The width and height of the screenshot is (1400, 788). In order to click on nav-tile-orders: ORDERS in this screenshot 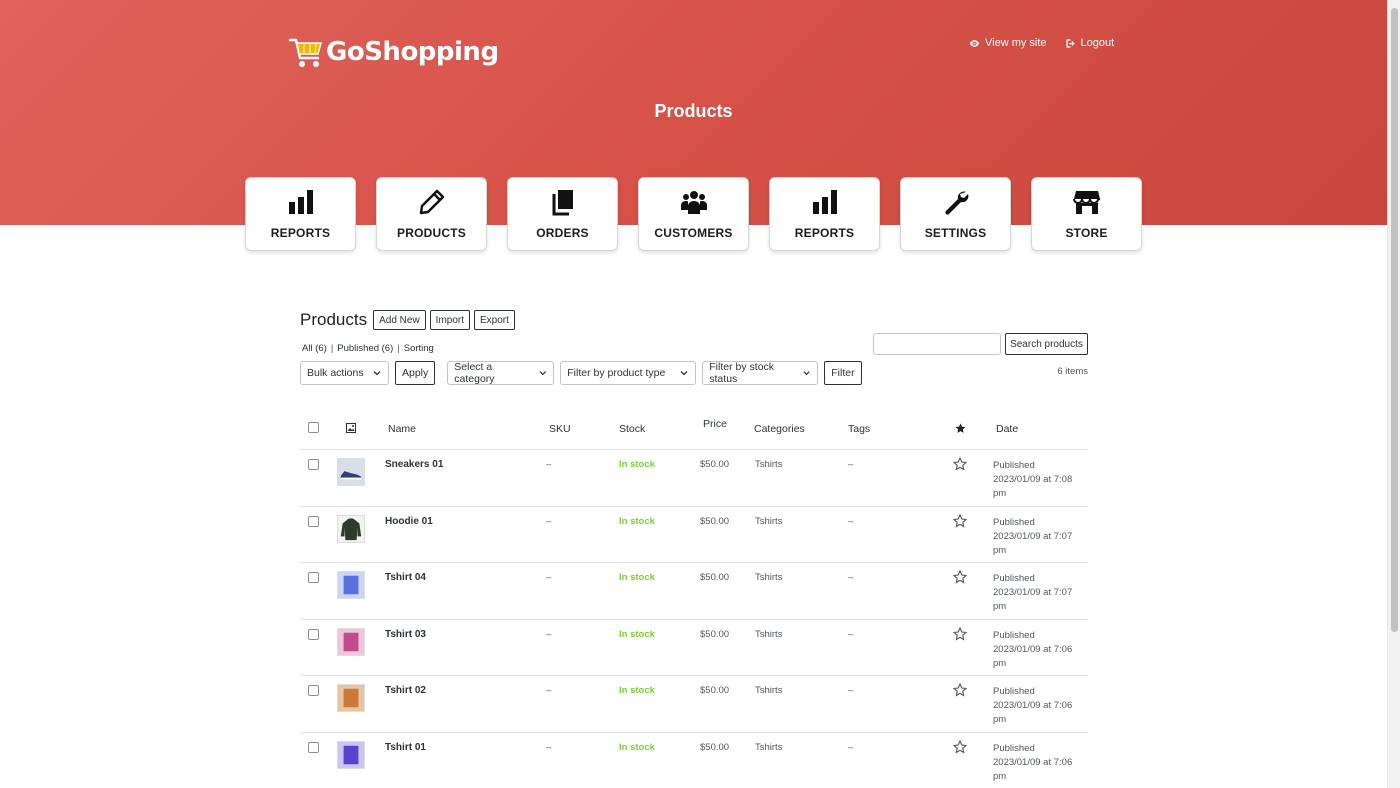, I will do `click(562, 214)`.